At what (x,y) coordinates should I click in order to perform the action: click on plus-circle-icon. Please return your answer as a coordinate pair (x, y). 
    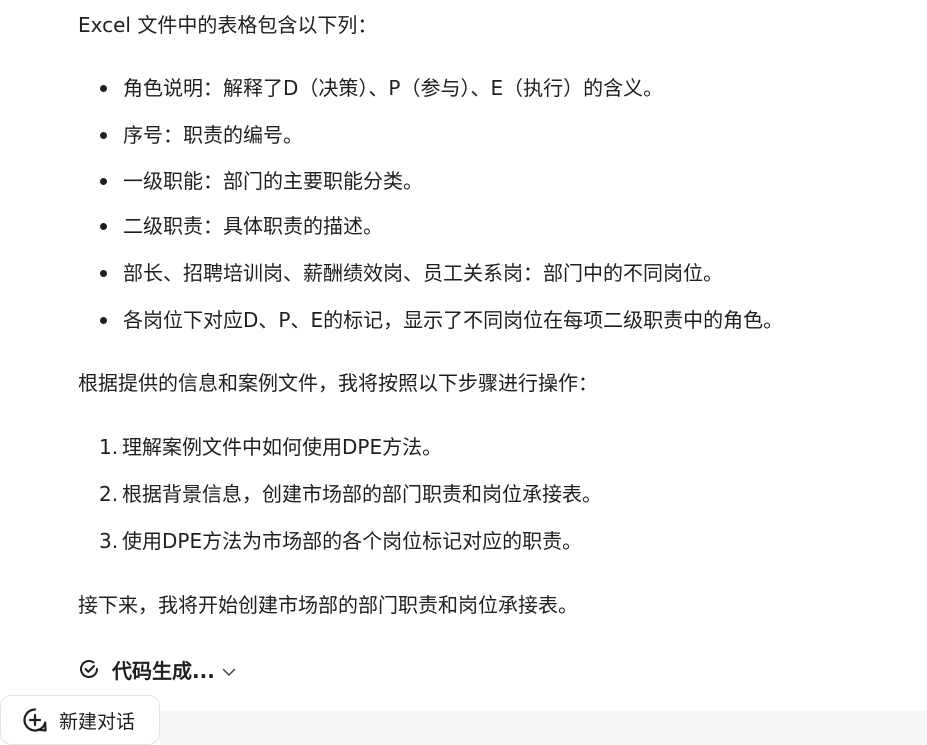
    Looking at the image, I should click on (35, 720).